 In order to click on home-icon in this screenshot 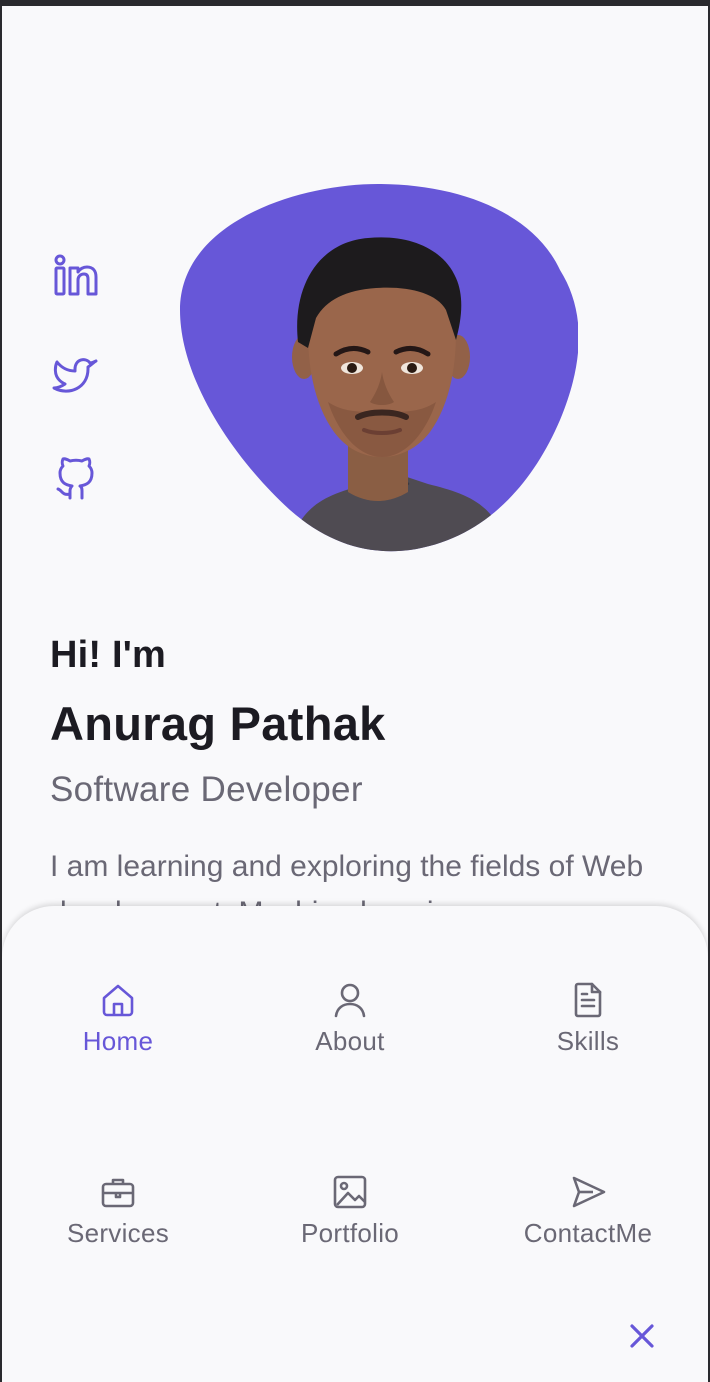, I will do `click(118, 1000)`.